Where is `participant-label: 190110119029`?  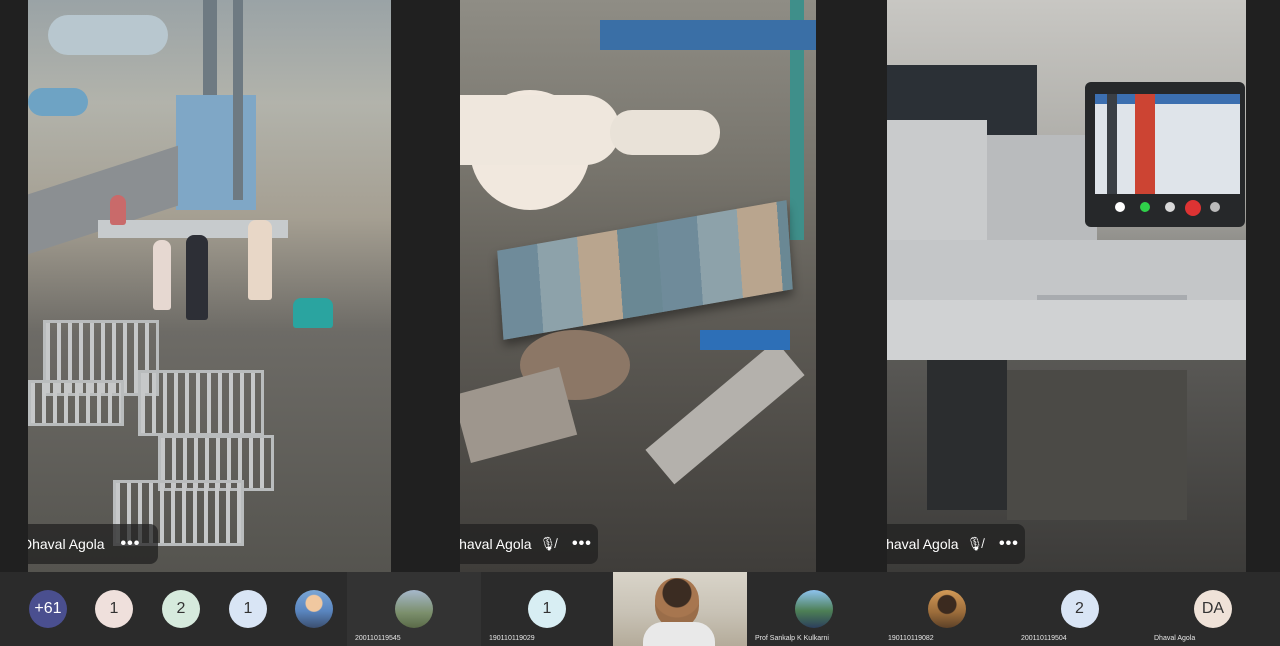 participant-label: 190110119029 is located at coordinates (512, 638).